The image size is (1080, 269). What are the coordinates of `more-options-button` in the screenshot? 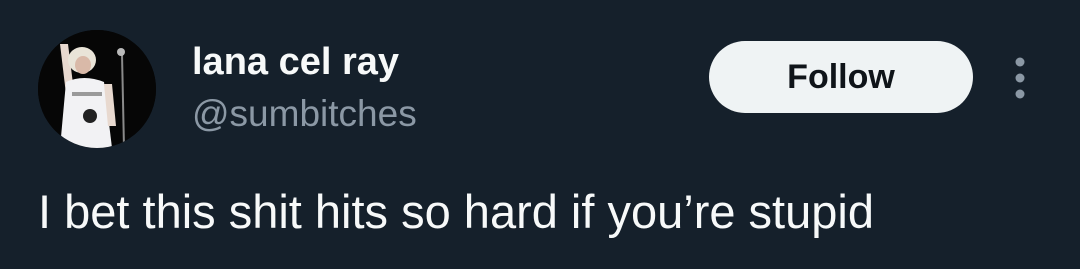 It's located at (1020, 78).